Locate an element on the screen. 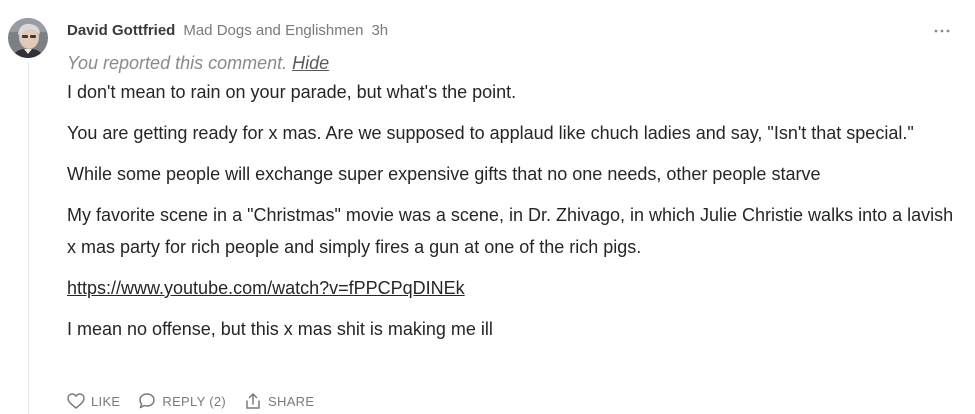 The image size is (975, 414). share-button: SHARE is located at coordinates (279, 401).